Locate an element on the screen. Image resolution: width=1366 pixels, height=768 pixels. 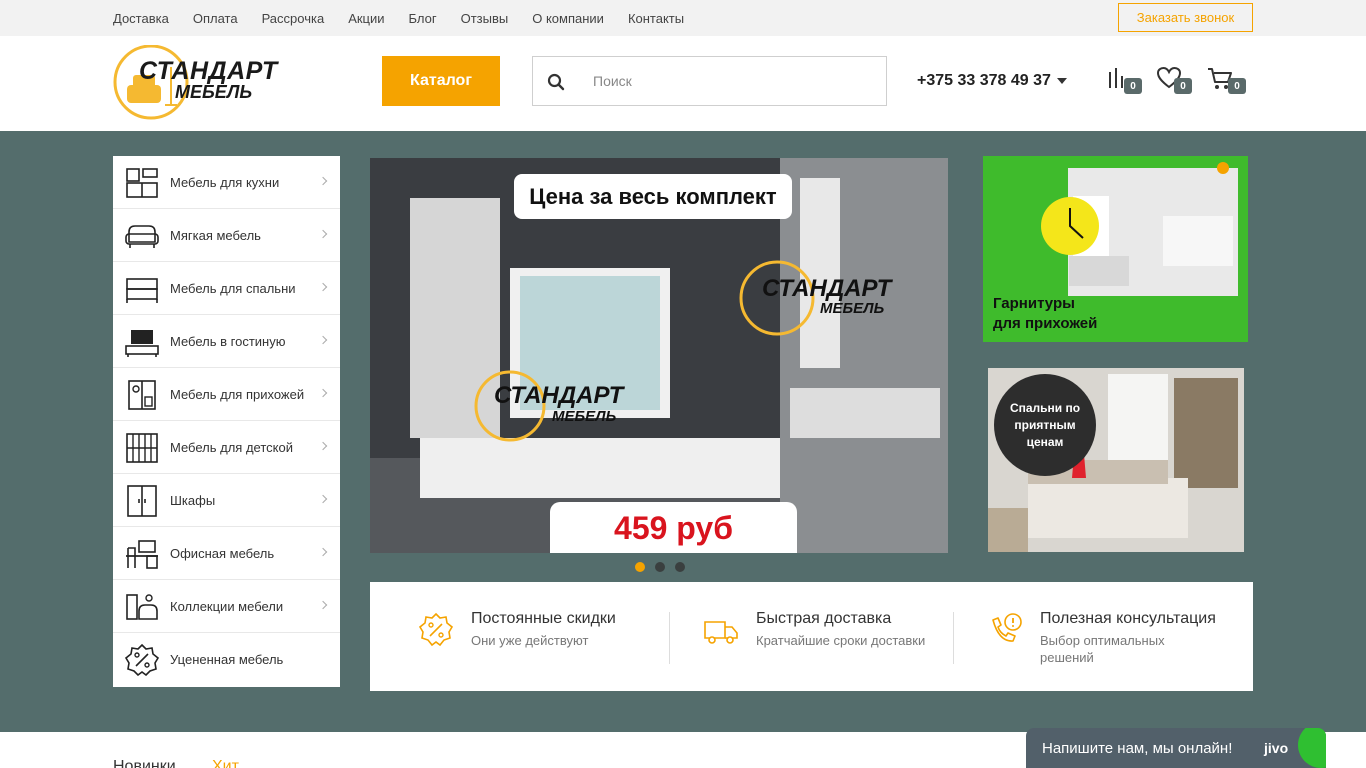
sidebar-item-discounted: Уцененная мебель is located at coordinates (226, 659).